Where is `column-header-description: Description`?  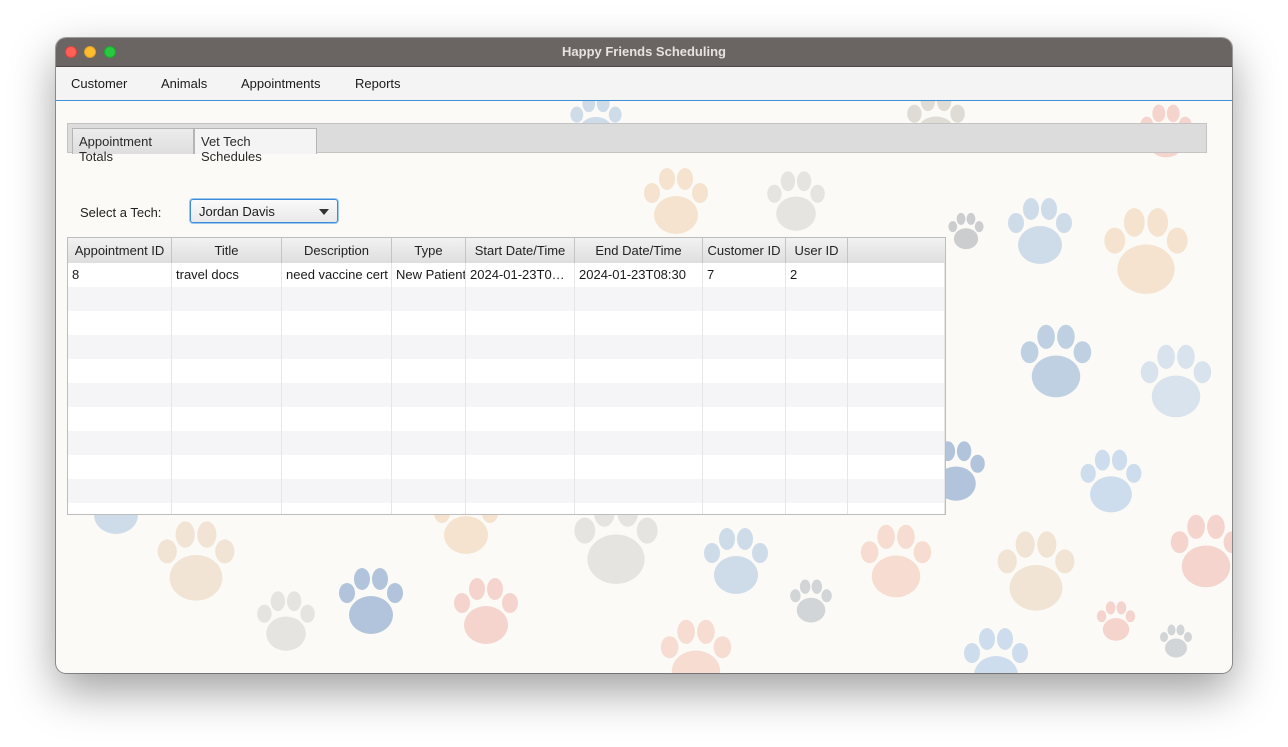 column-header-description: Description is located at coordinates (337, 250).